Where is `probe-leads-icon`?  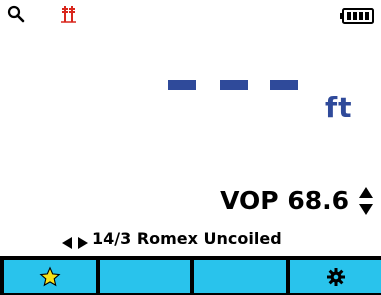
probe-leads-icon is located at coordinates (69, 14).